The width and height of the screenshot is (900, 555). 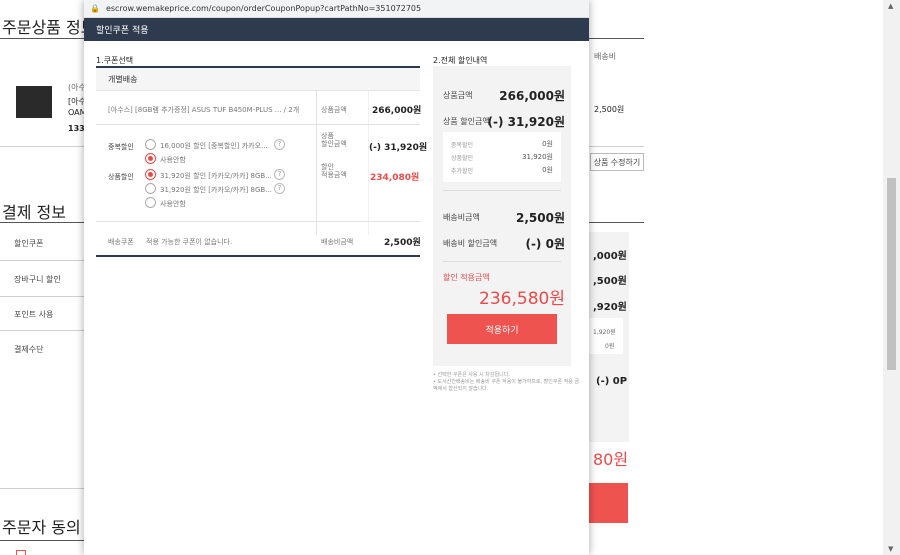 I want to click on dup-discount-option-none: 사용안함, so click(x=173, y=160).